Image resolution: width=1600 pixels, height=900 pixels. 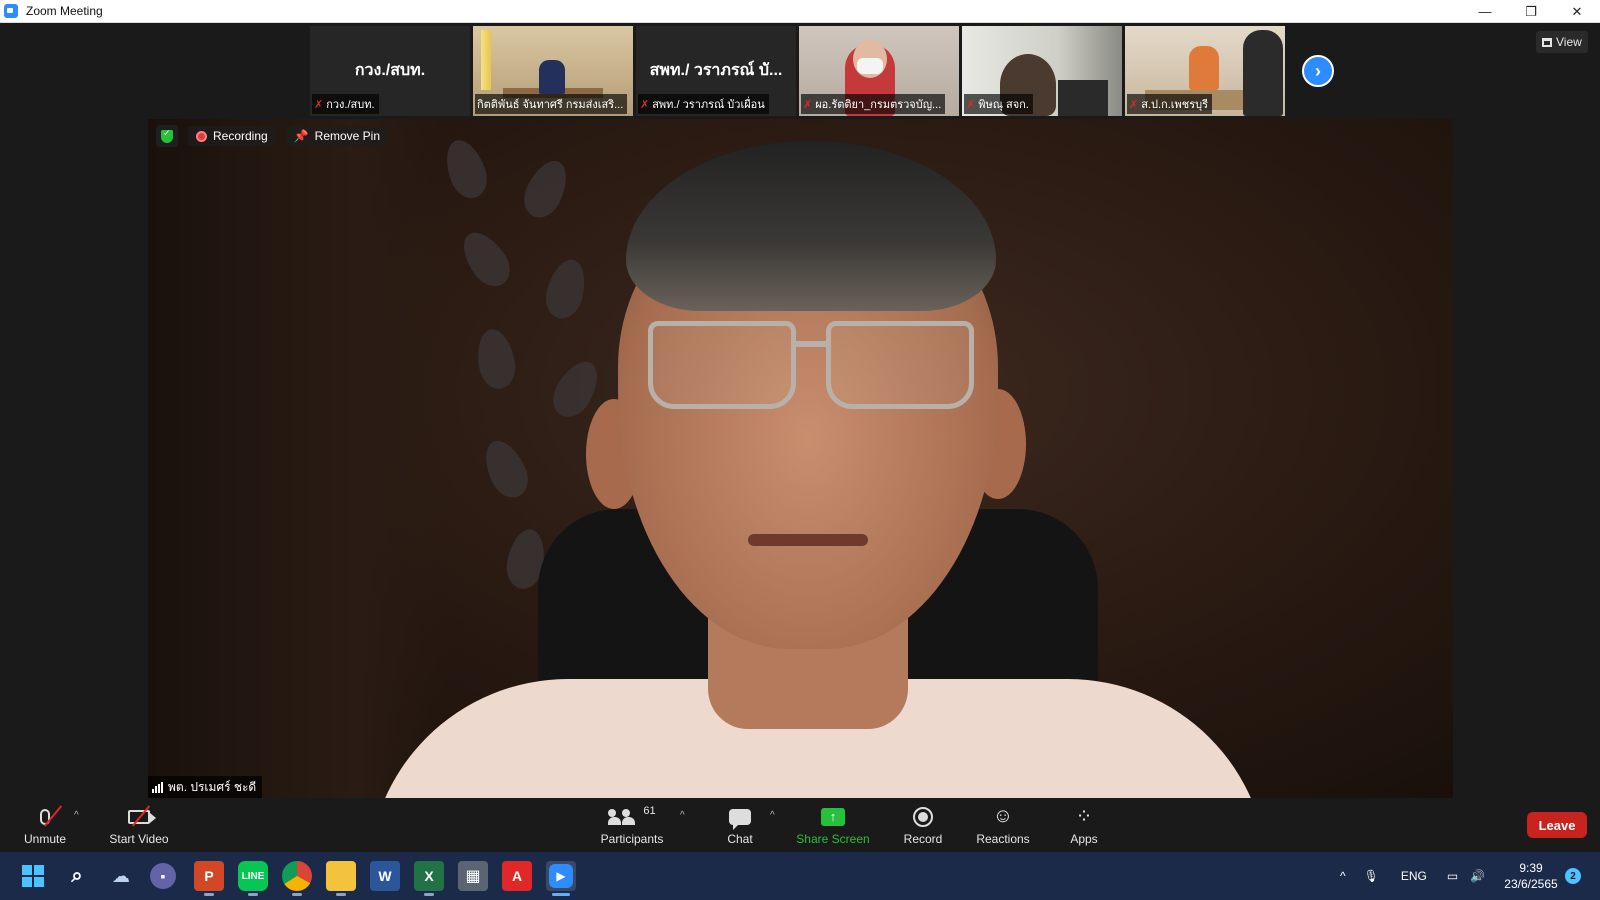 I want to click on volume-icon: 🔊, so click(x=1477, y=876).